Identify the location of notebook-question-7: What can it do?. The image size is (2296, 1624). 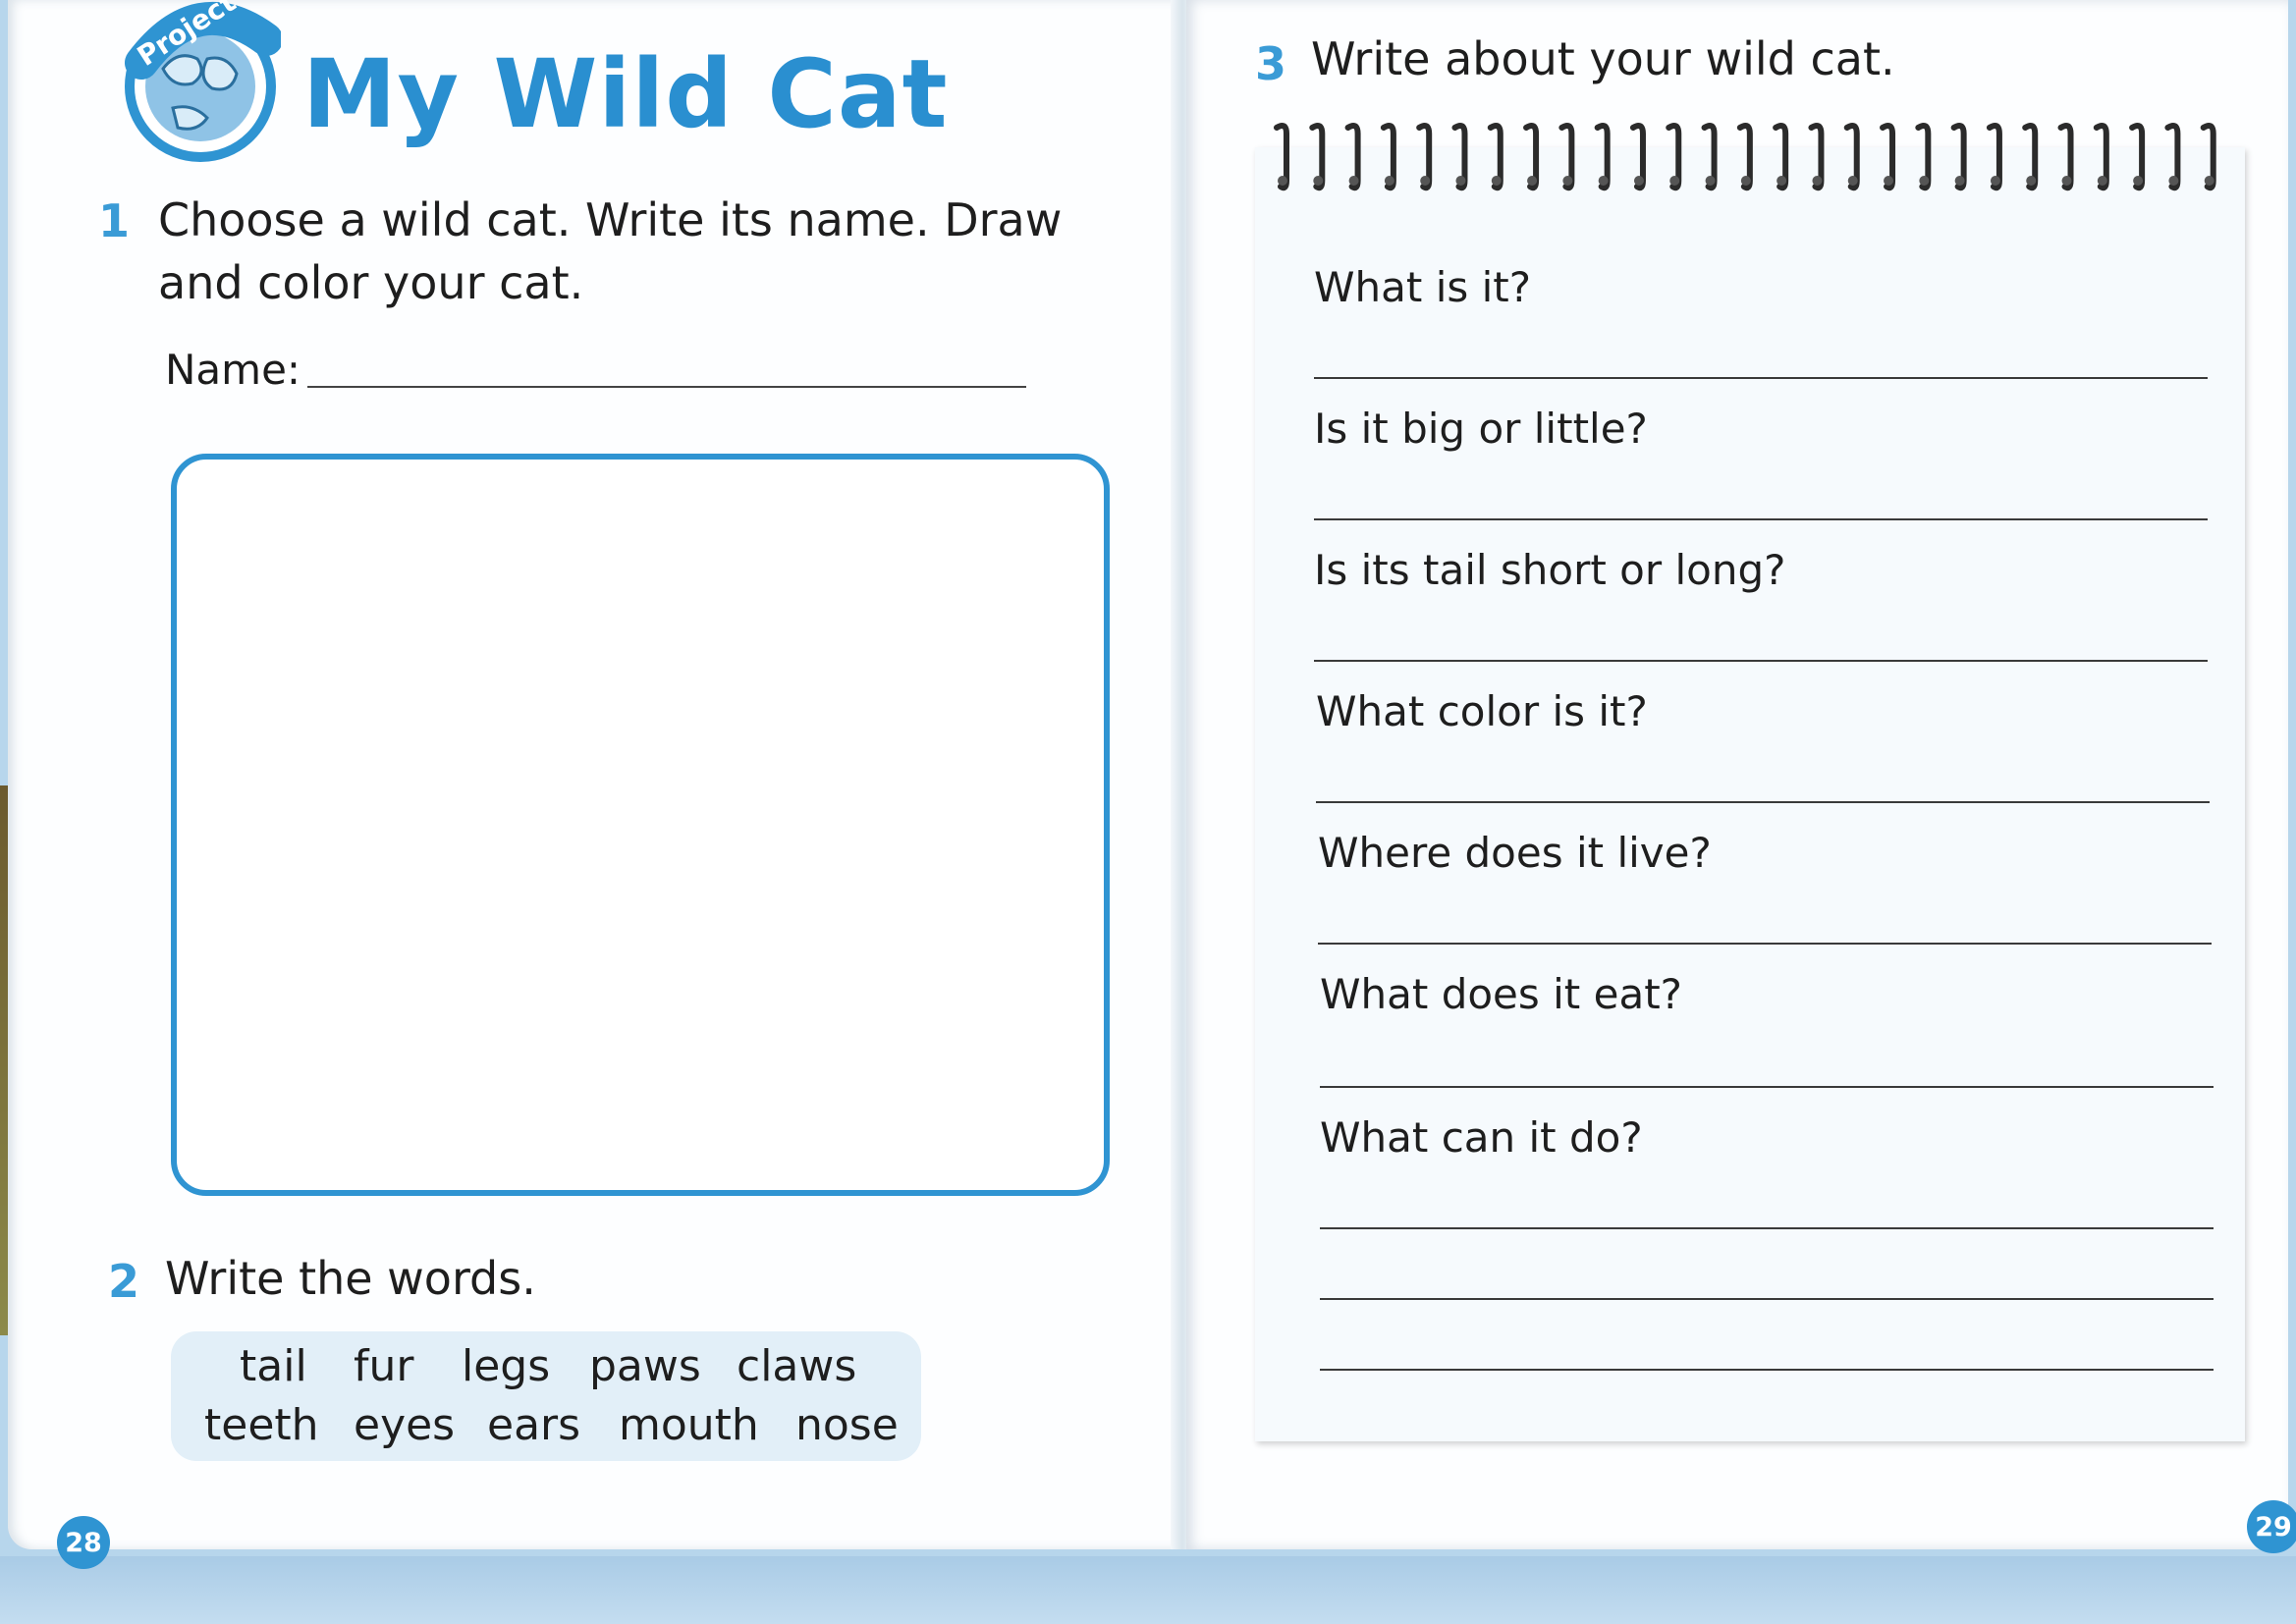
(1481, 1137).